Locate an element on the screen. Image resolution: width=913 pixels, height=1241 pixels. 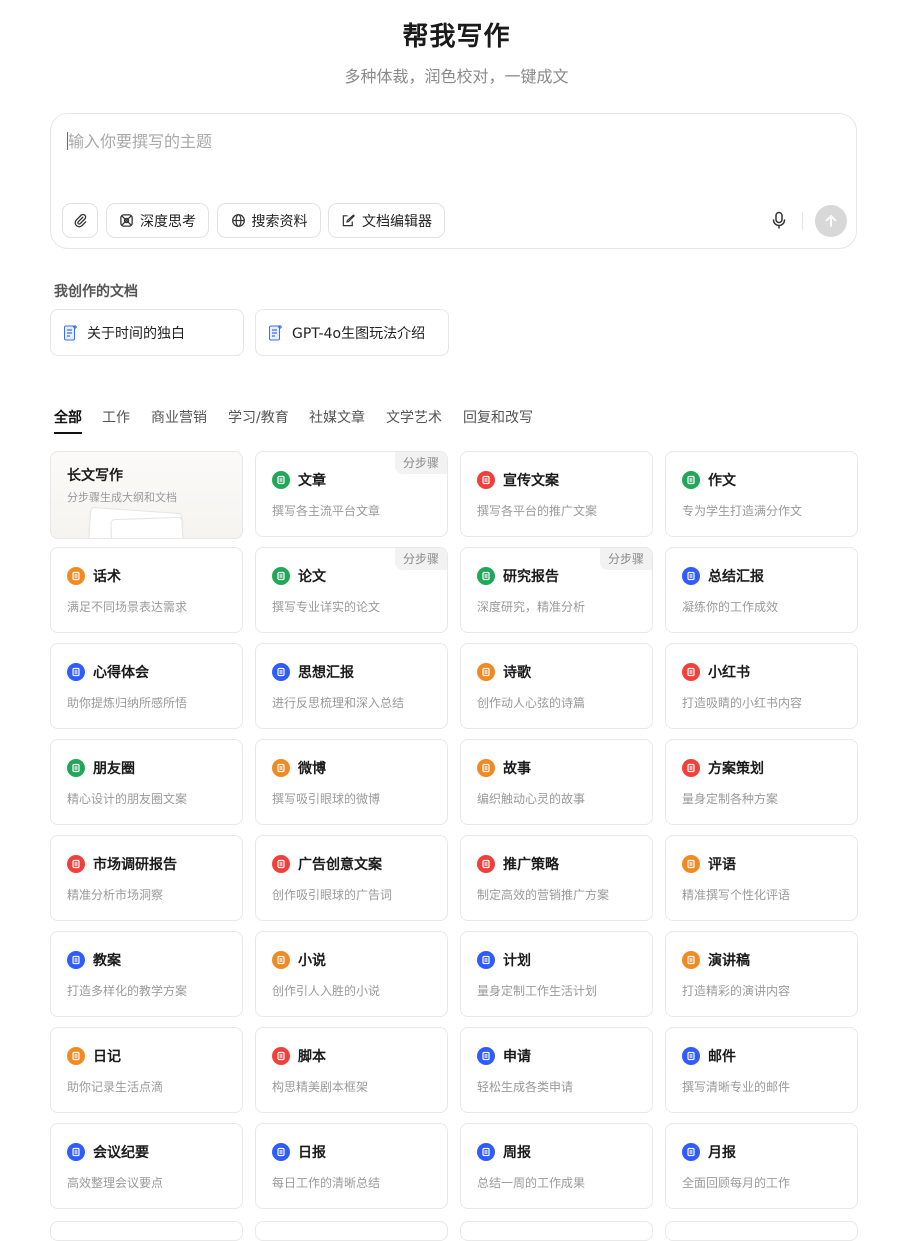
template-desc: 撰写专业详实的论文 is located at coordinates (326, 607).